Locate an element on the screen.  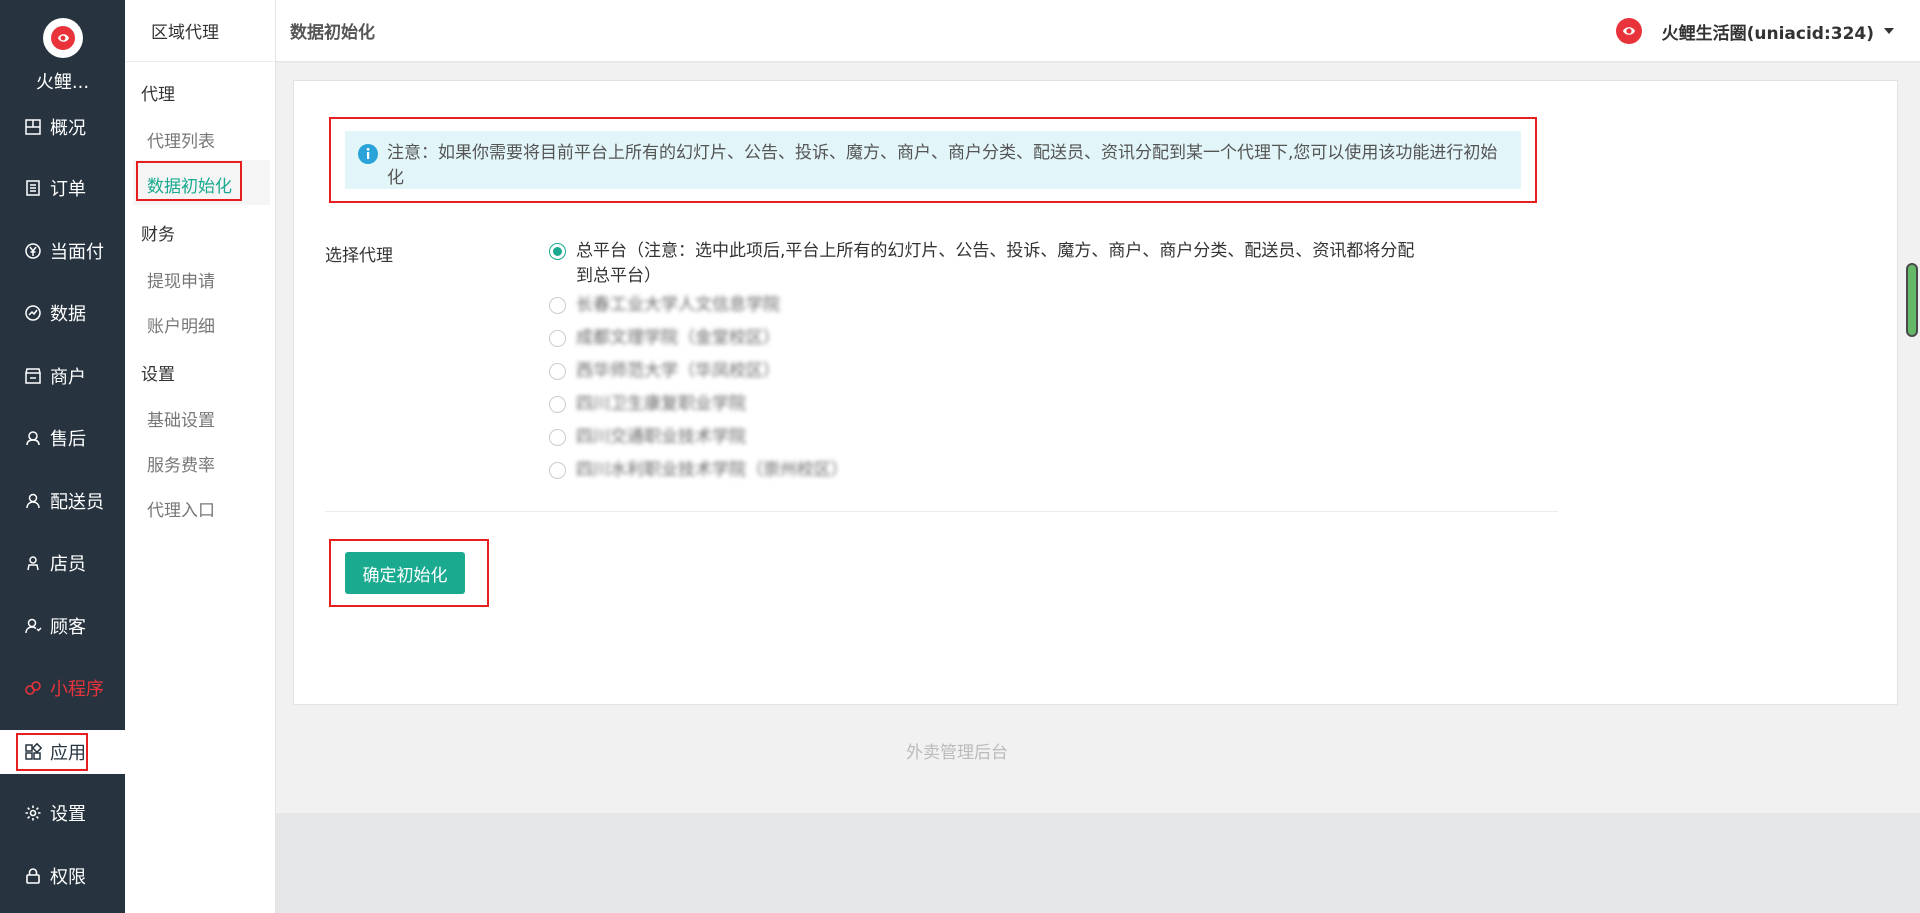
info-icon is located at coordinates (368, 154).